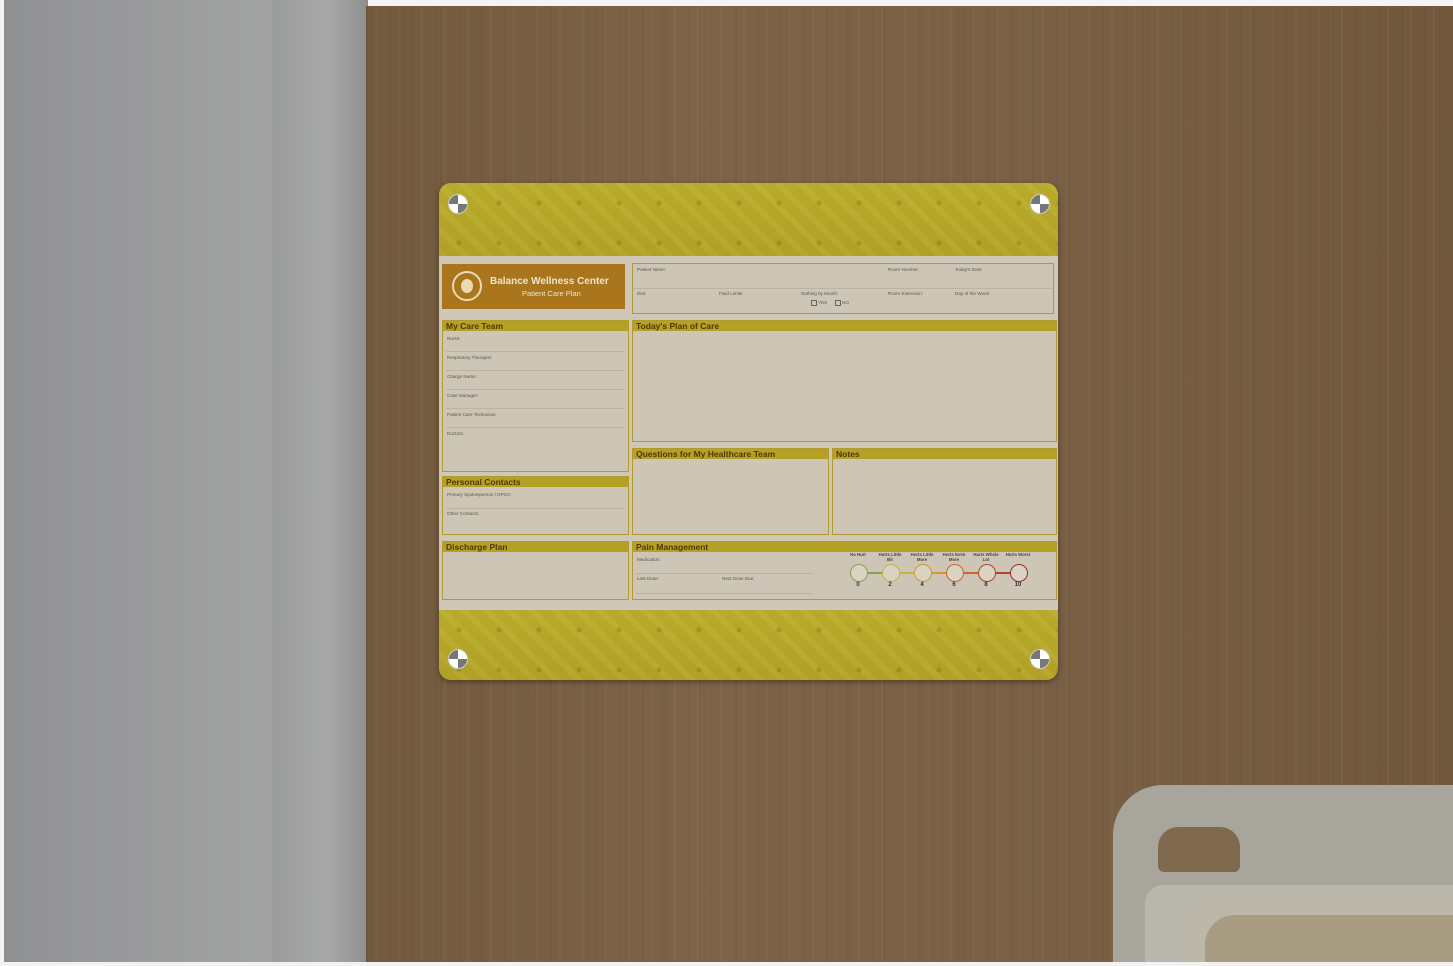  I want to click on pillow, so click(1329, 940).